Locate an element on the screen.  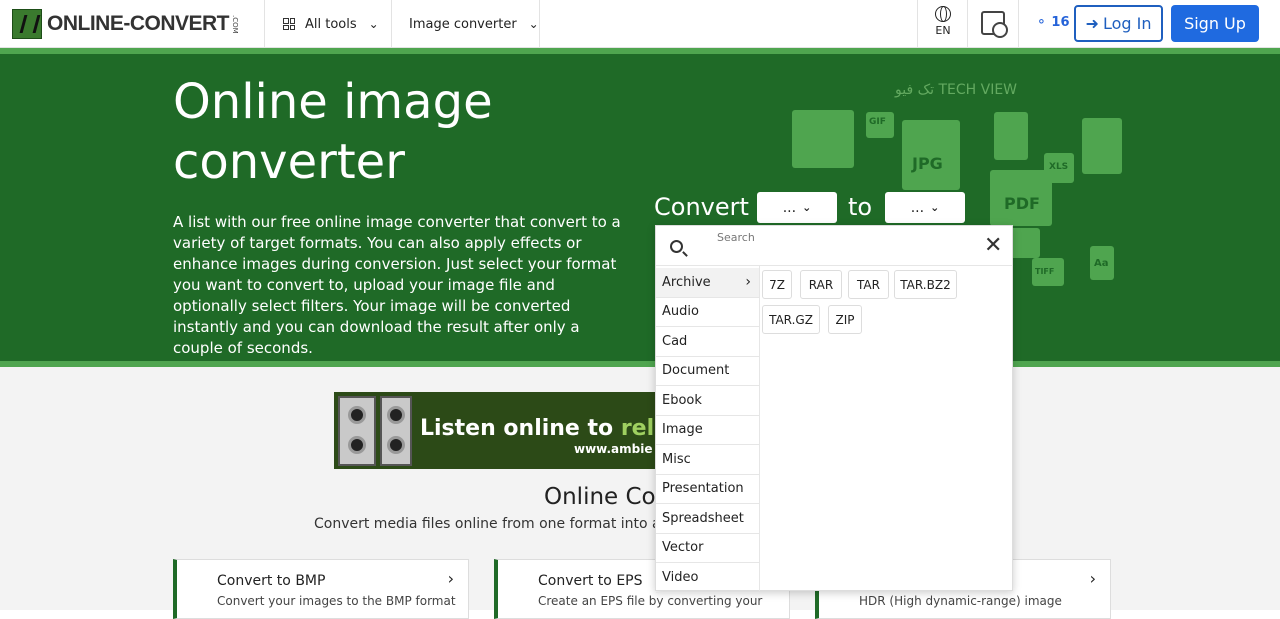
search-input: Search is located at coordinates (736, 237).